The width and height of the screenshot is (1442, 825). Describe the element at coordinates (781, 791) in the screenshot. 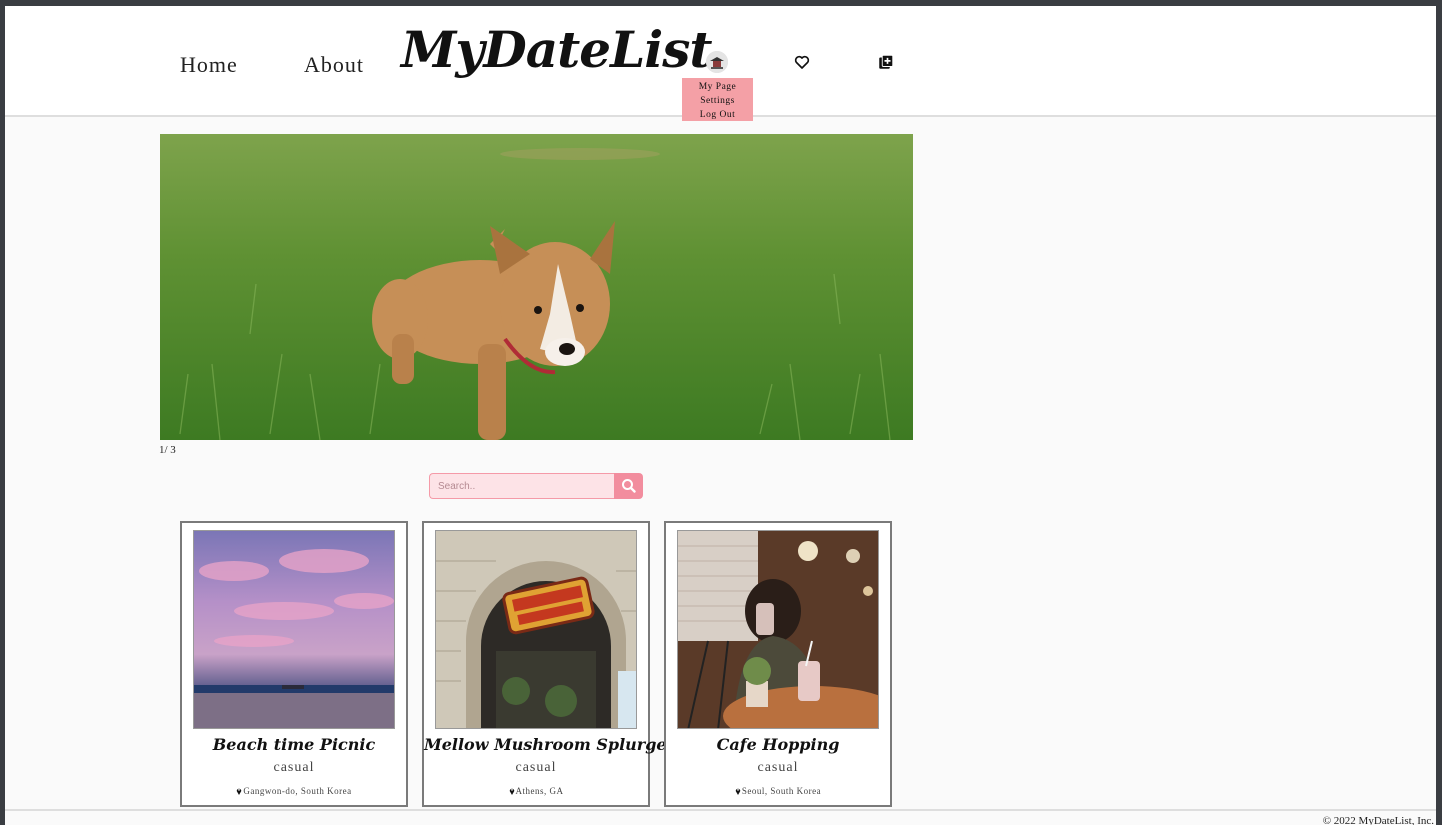

I see `card-location-text: Seoul, South Korea` at that location.